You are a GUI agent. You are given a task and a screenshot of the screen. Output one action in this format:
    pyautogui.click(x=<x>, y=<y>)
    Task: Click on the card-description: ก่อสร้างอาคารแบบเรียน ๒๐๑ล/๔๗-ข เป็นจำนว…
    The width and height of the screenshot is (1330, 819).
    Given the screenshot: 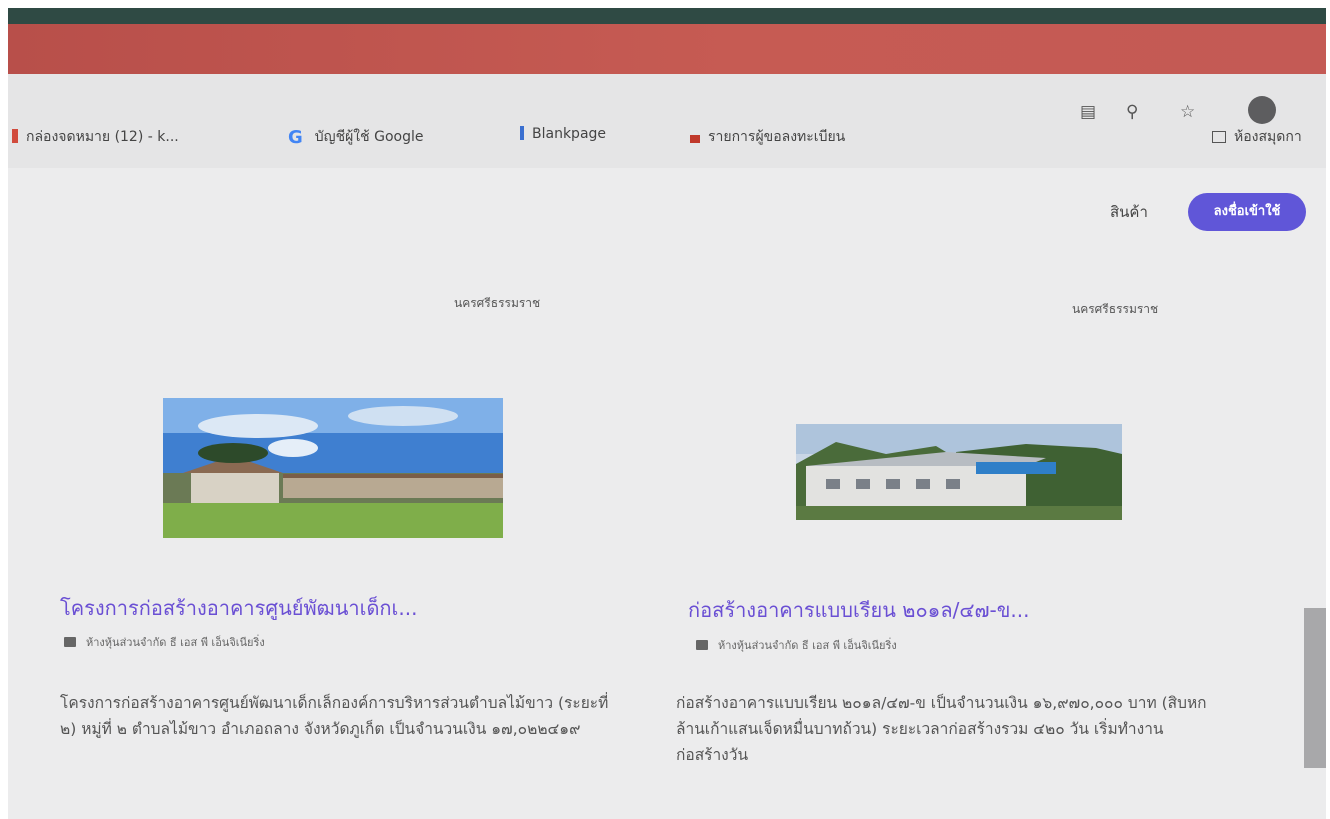 What is the action you would take?
    pyautogui.click(x=941, y=729)
    